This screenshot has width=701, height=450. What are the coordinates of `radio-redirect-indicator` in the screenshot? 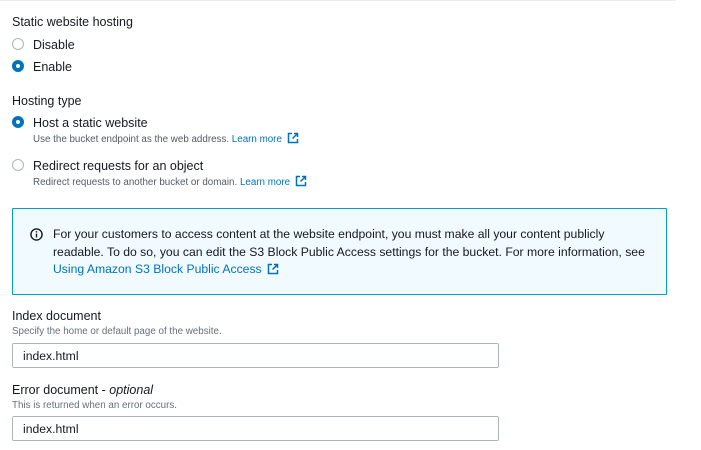 It's located at (18, 165).